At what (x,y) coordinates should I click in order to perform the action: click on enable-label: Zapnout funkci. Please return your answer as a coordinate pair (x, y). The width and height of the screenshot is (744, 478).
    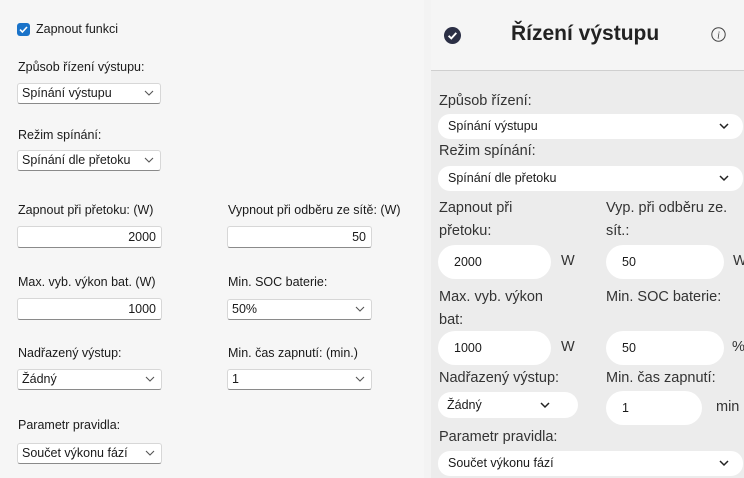
    Looking at the image, I should click on (77, 29).